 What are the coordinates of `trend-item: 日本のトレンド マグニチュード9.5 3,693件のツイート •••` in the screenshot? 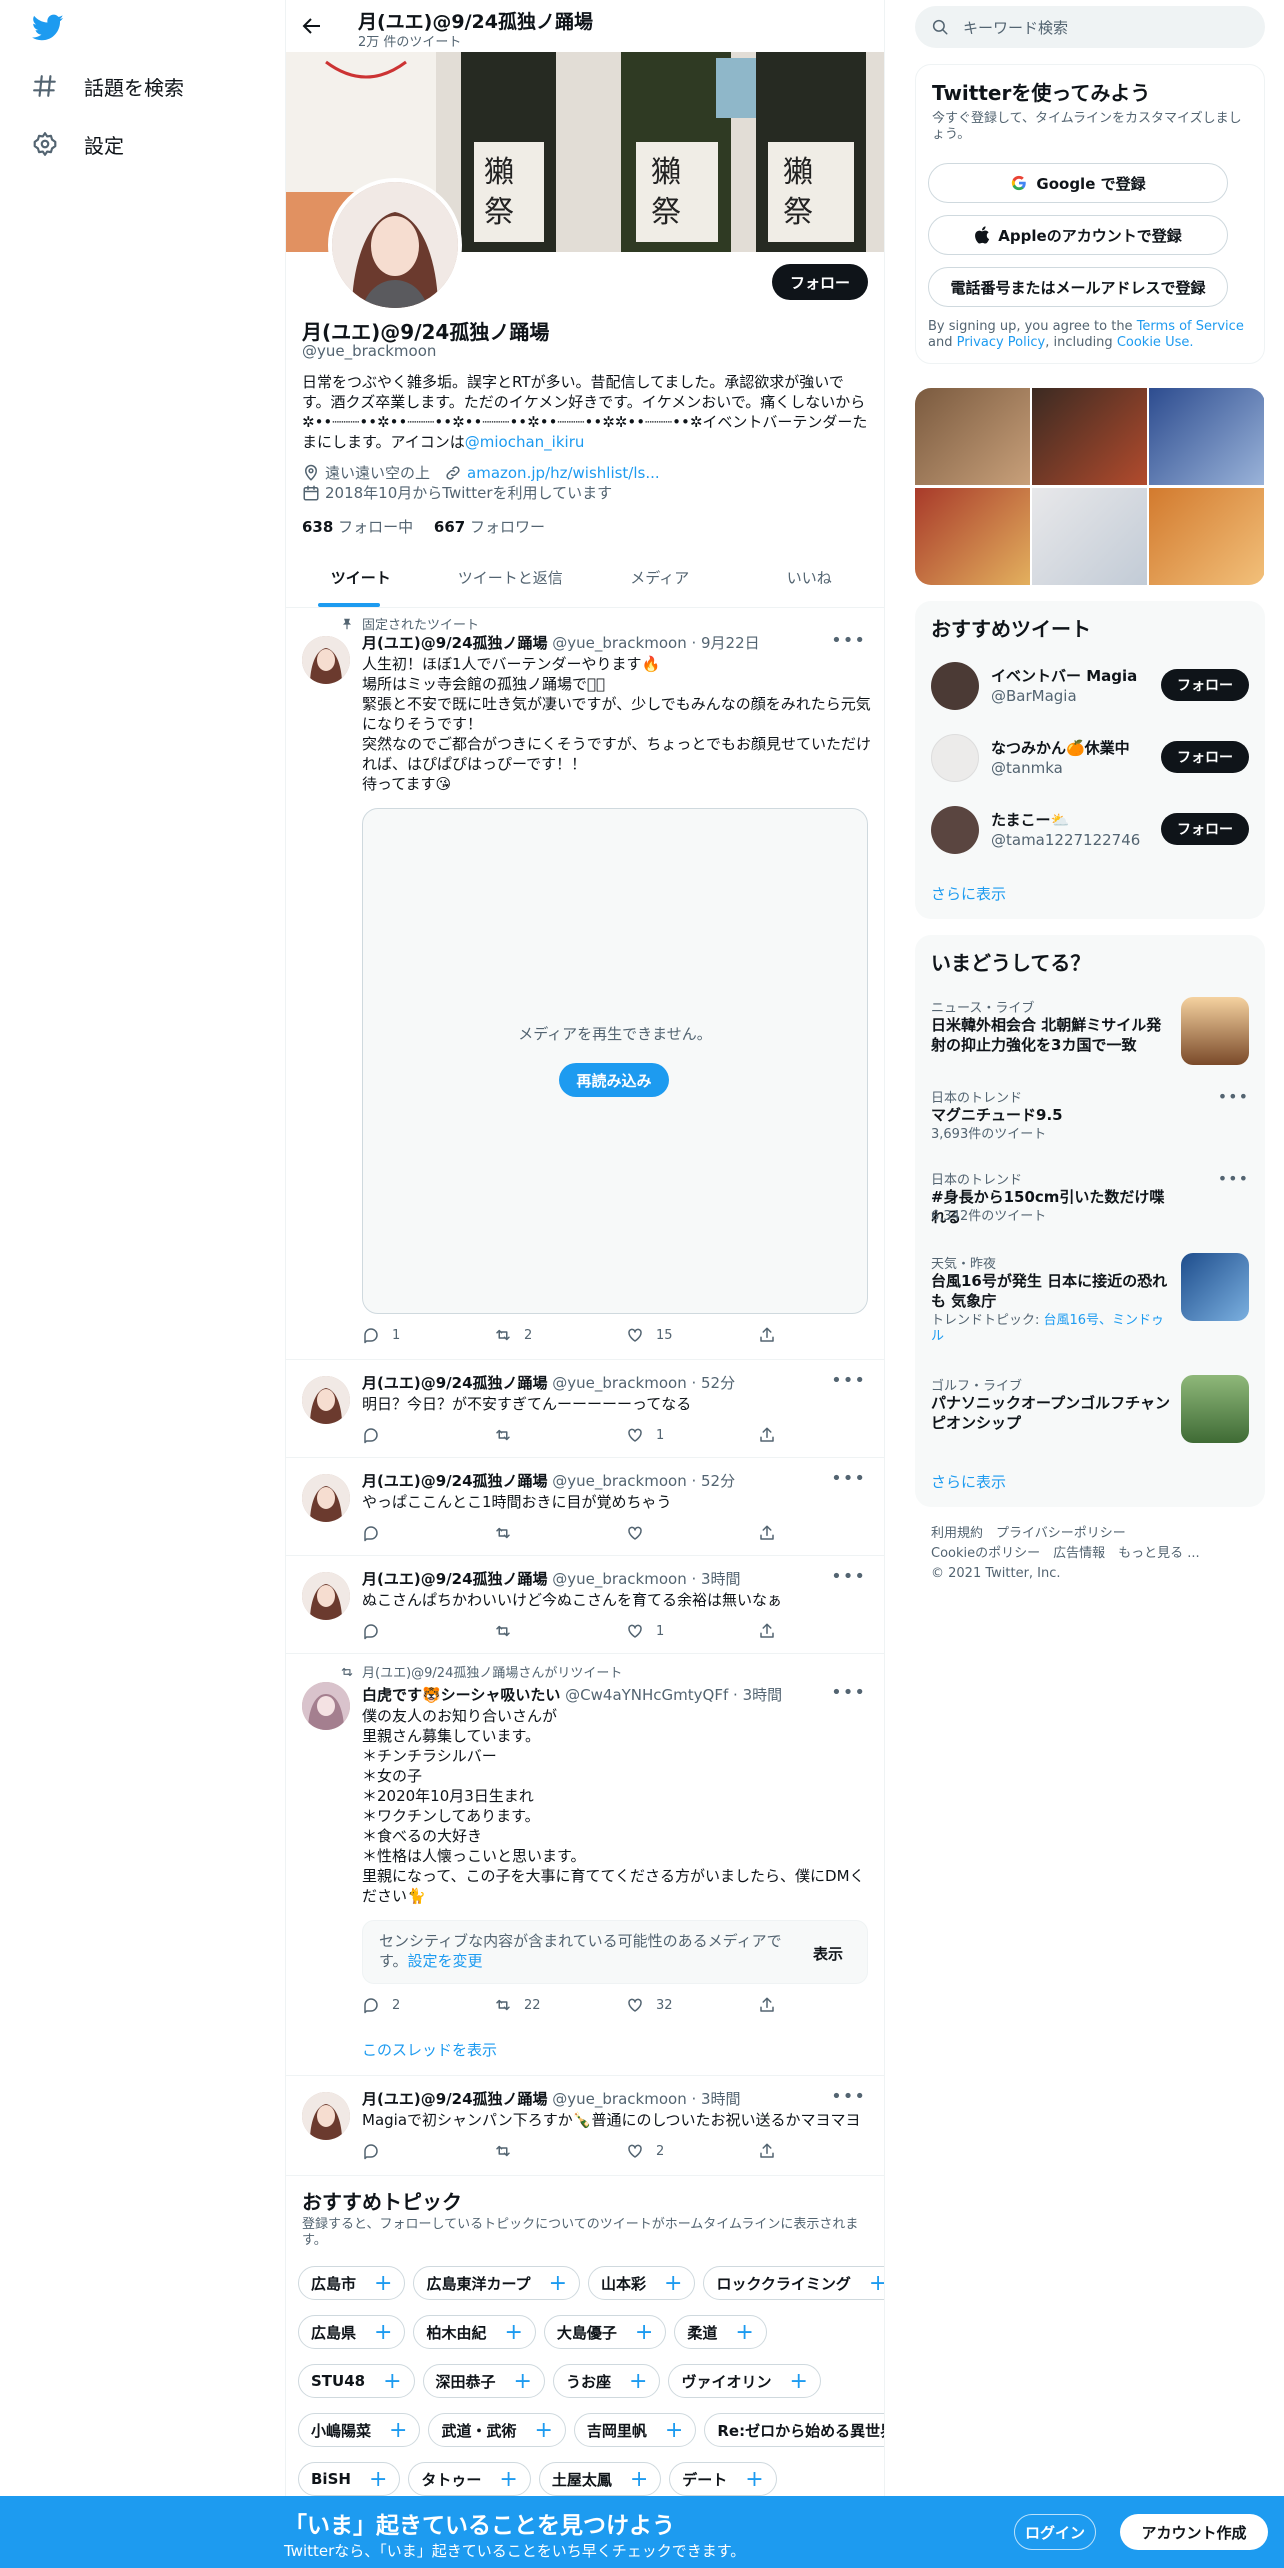 It's located at (1090, 1117).